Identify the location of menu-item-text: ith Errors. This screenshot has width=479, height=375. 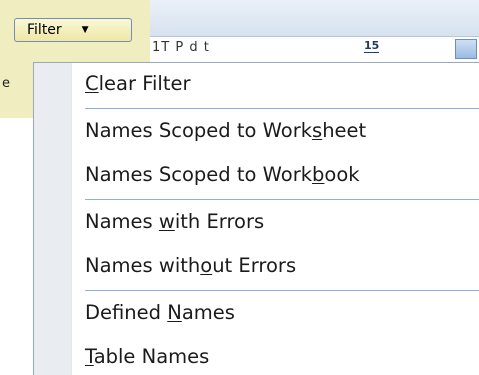
(219, 221).